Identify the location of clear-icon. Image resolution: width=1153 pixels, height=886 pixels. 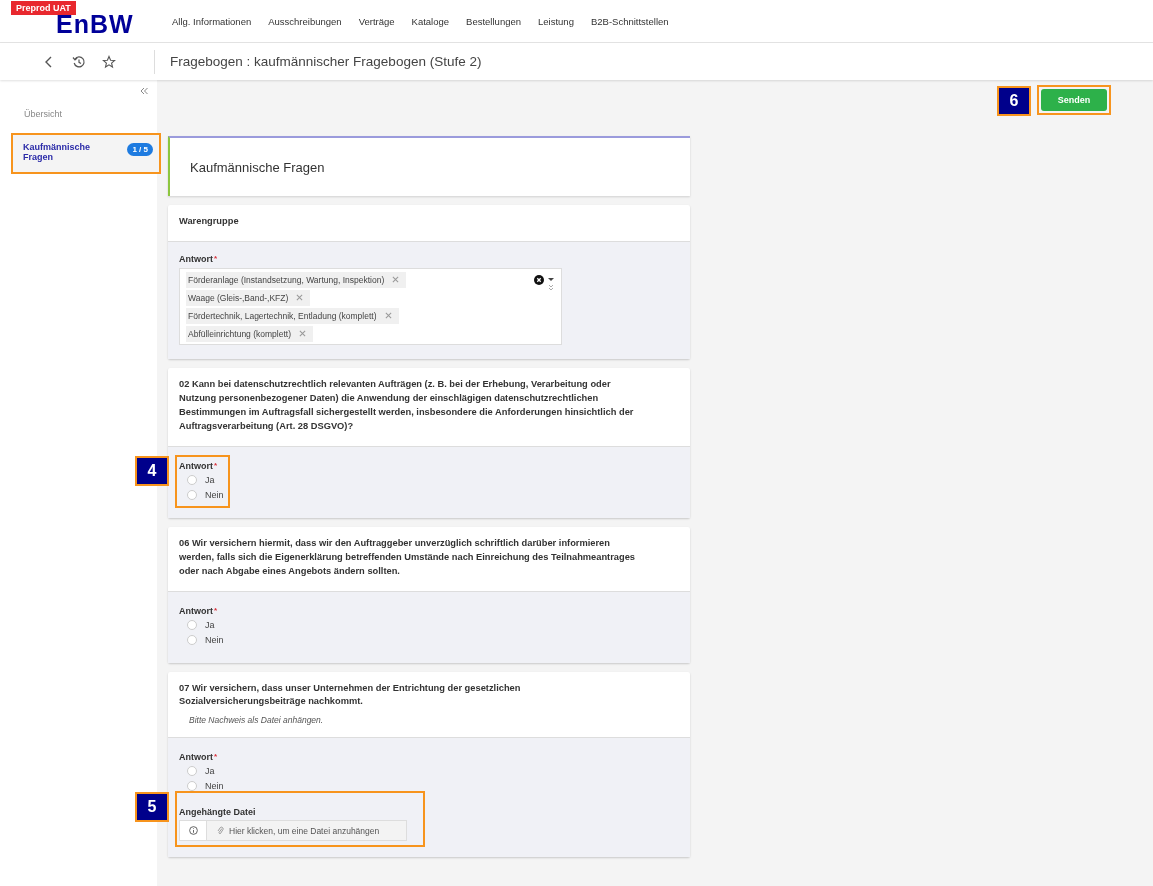
(539, 279).